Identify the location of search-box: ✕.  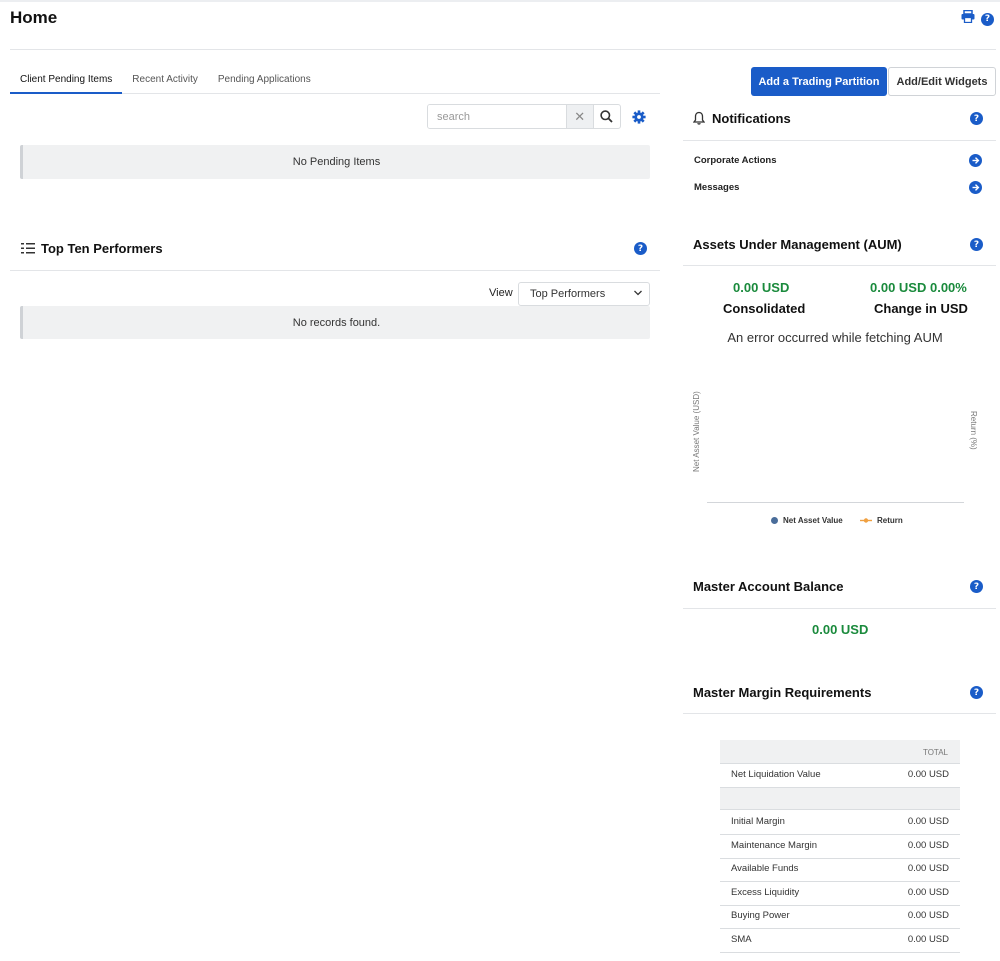
(524, 116).